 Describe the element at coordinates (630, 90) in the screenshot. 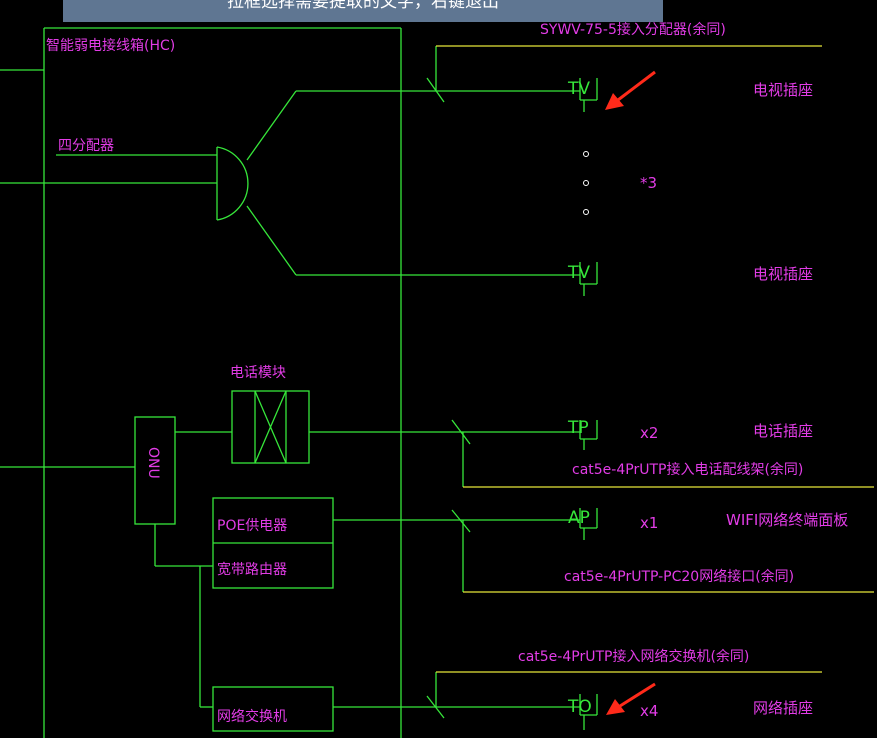

I see `annotation-arrow-tv` at that location.